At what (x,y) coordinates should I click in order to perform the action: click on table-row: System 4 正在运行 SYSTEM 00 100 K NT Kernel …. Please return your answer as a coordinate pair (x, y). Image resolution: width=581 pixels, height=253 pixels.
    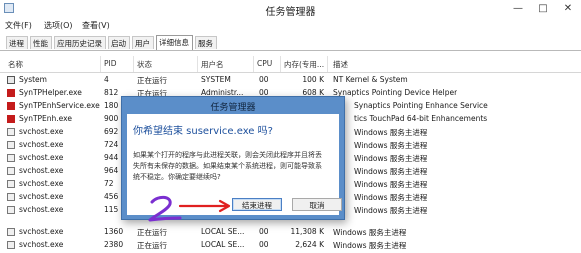
    Looking at the image, I should click on (290, 80).